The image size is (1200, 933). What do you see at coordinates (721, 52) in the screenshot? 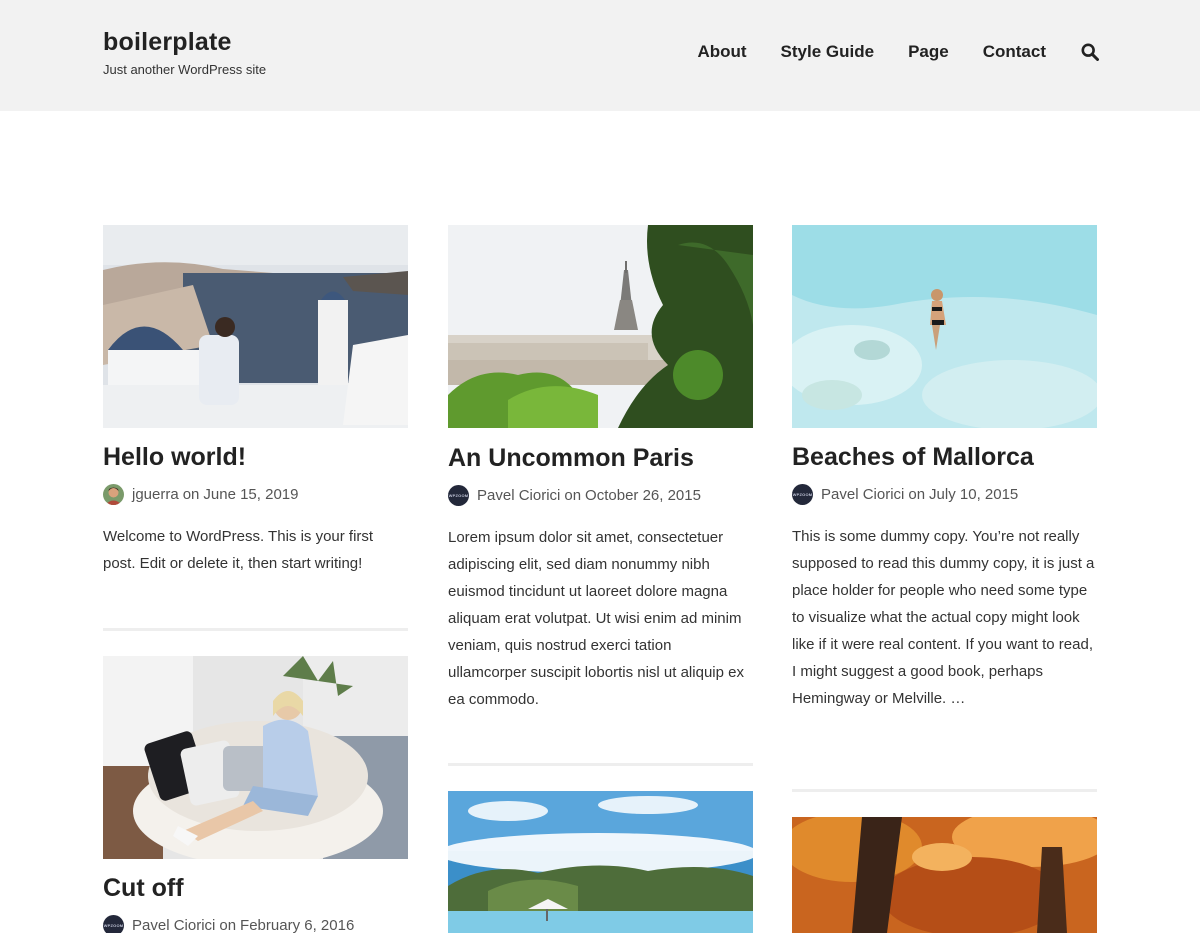
I see `nav-item-about: About` at bounding box center [721, 52].